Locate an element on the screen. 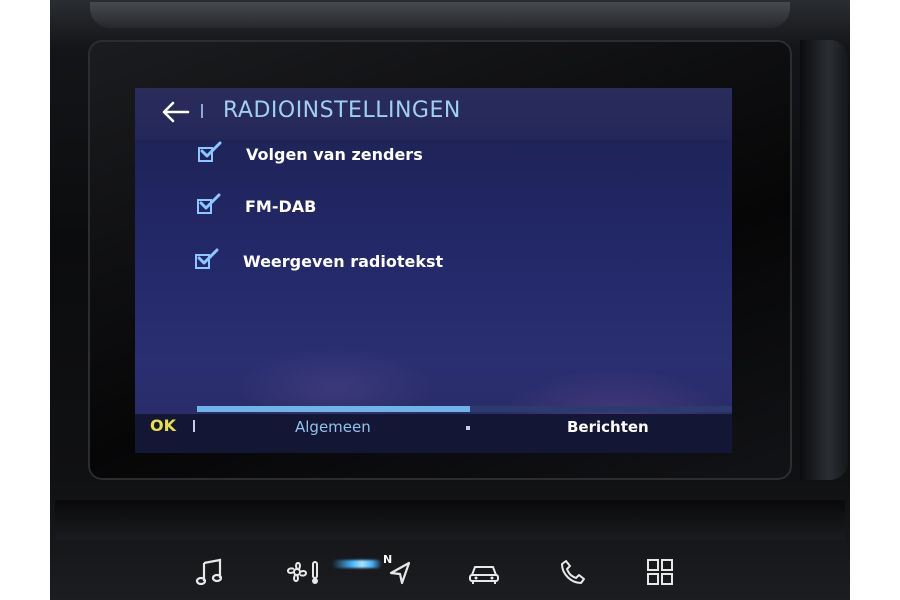  tab-separator-dot is located at coordinates (468, 428).